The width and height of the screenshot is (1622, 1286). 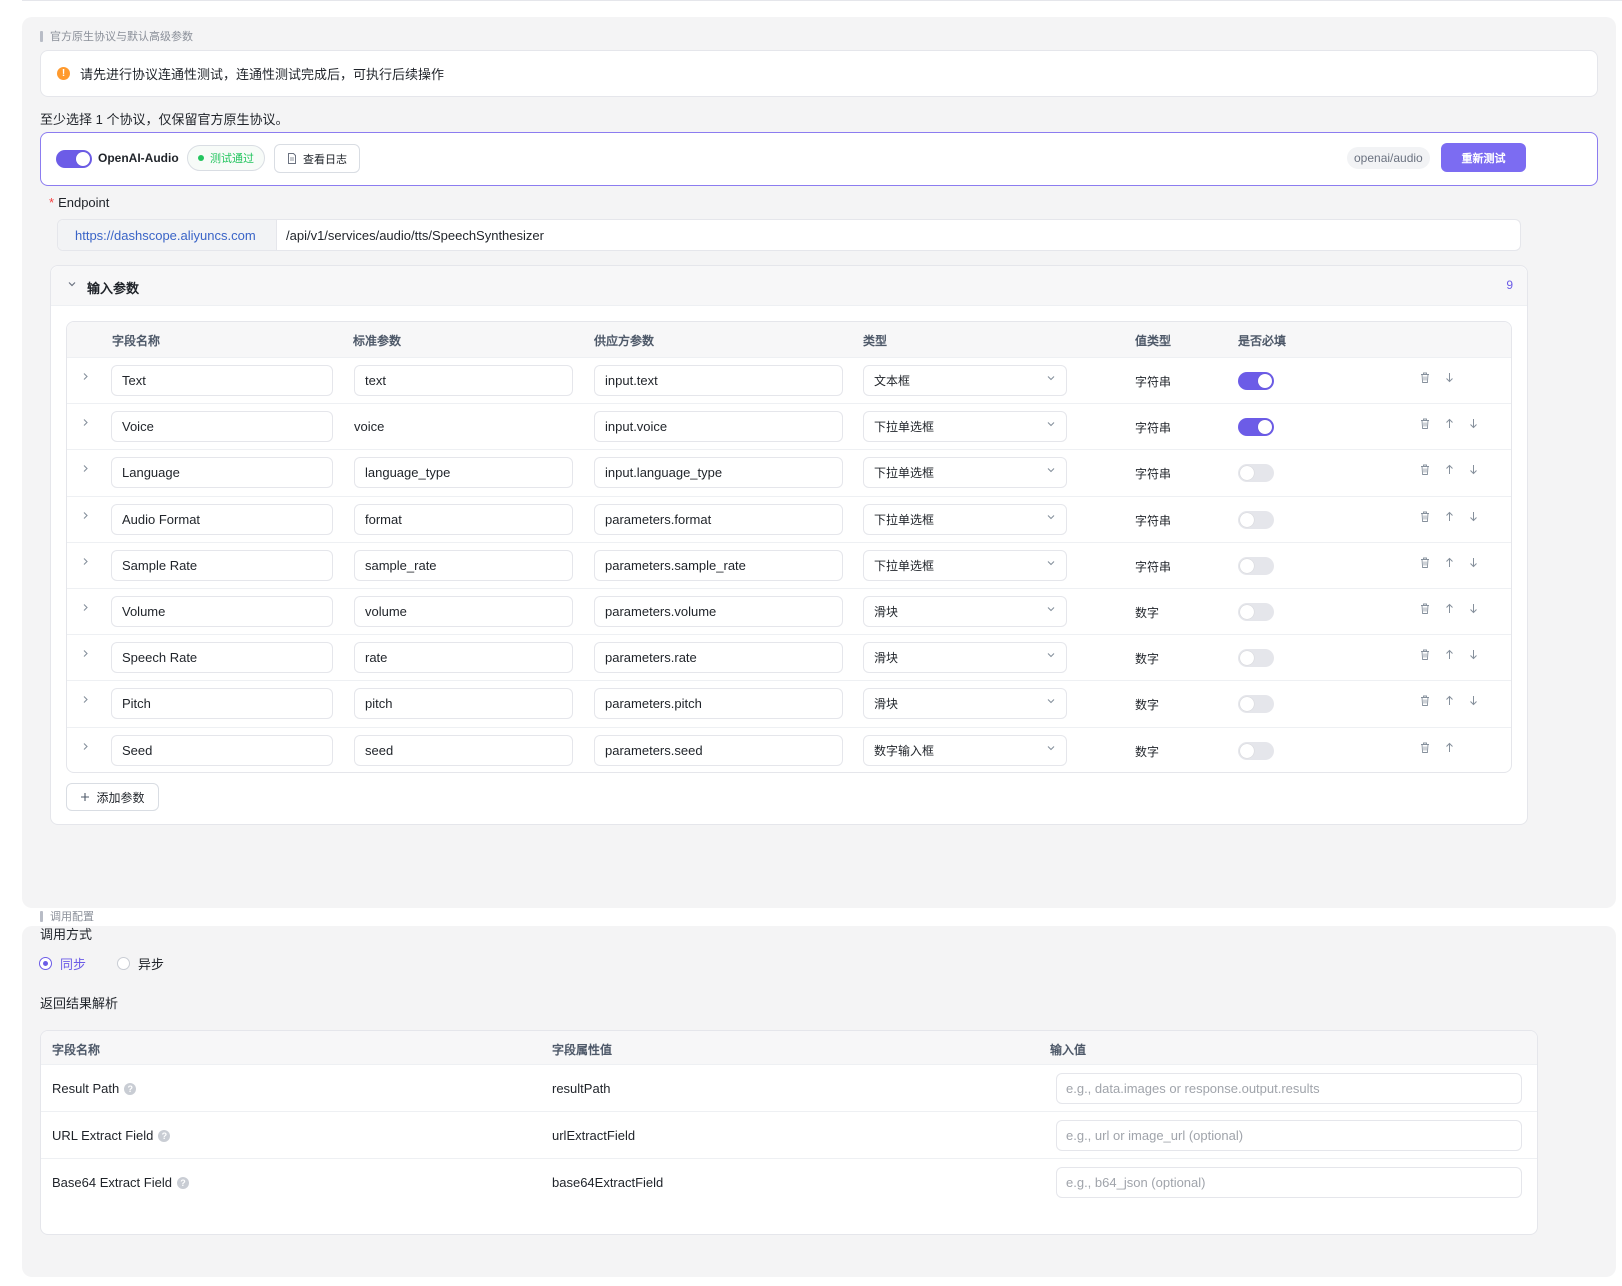 What do you see at coordinates (463, 380) in the screenshot?
I see `standard-param-input: text` at bounding box center [463, 380].